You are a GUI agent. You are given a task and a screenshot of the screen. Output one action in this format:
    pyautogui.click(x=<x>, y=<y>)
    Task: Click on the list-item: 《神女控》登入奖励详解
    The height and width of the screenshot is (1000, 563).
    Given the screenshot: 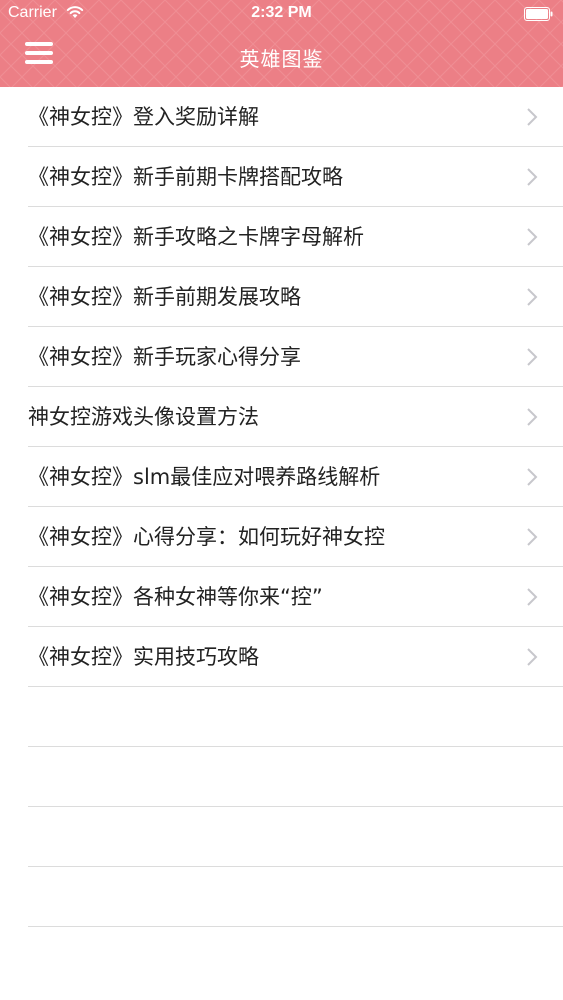 What is the action you would take?
    pyautogui.click(x=295, y=117)
    